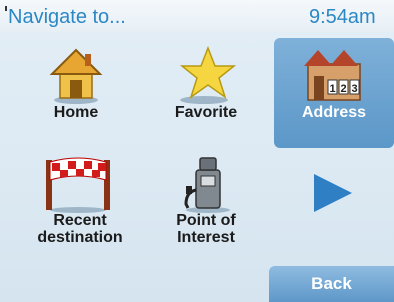 The width and height of the screenshot is (394, 302). What do you see at coordinates (197, 16) in the screenshot?
I see `header-bar: Navigate to... 9:54am` at bounding box center [197, 16].